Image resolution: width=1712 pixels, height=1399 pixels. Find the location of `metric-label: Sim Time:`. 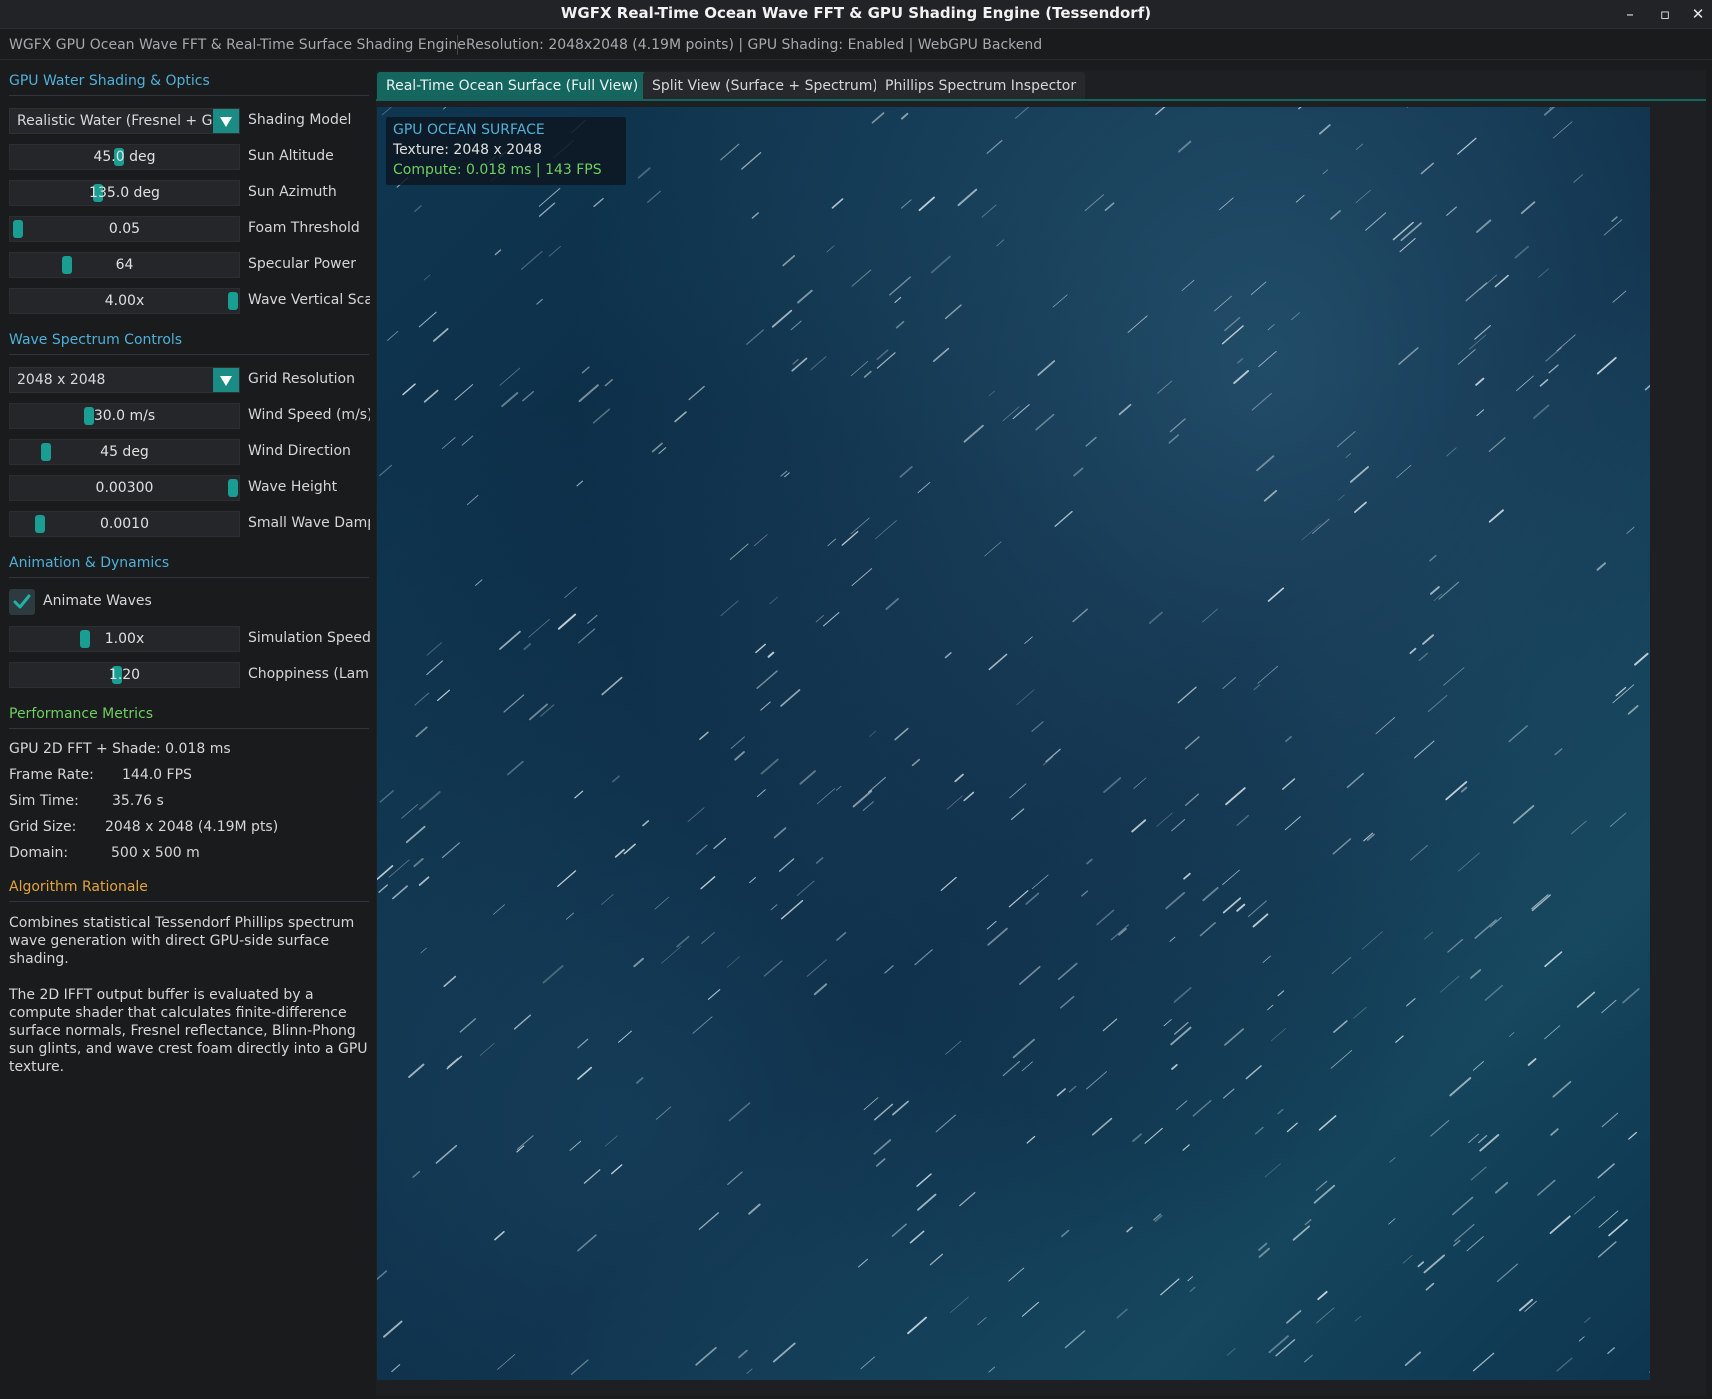

metric-label: Sim Time: is located at coordinates (44, 801).